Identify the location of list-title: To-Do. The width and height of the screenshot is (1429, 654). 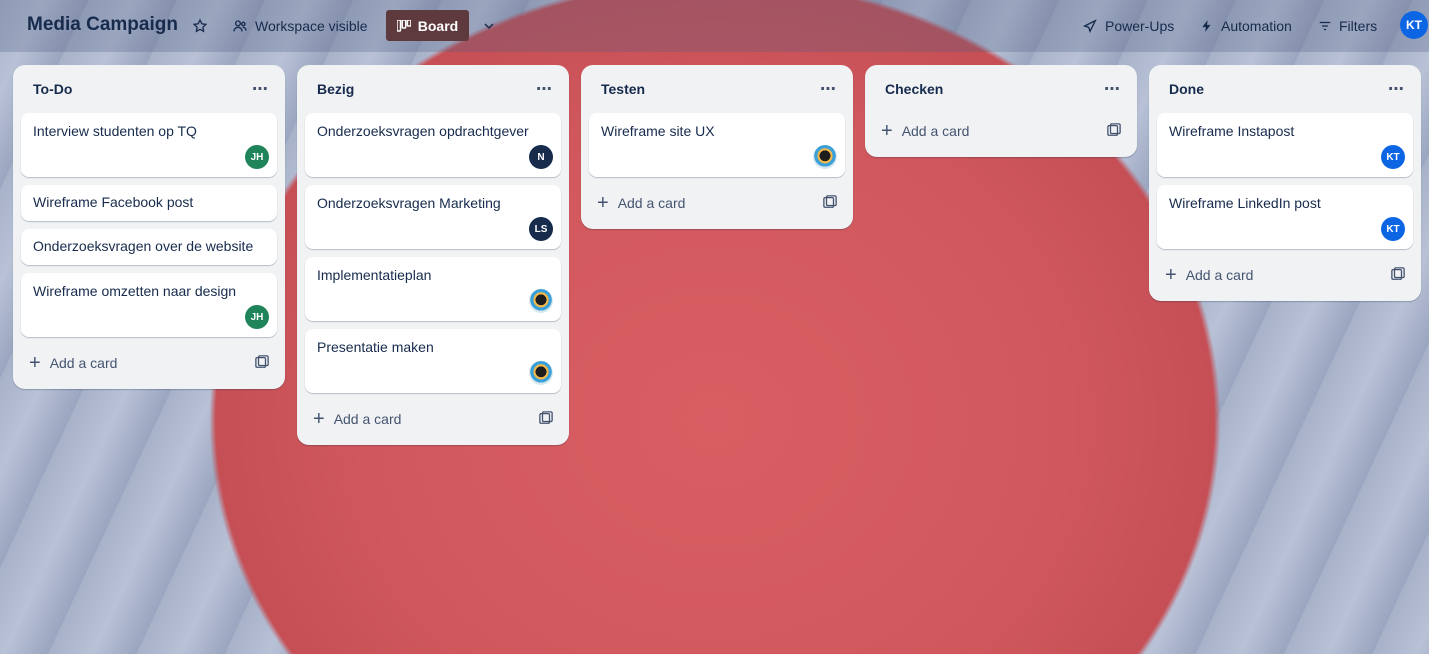
(52, 89).